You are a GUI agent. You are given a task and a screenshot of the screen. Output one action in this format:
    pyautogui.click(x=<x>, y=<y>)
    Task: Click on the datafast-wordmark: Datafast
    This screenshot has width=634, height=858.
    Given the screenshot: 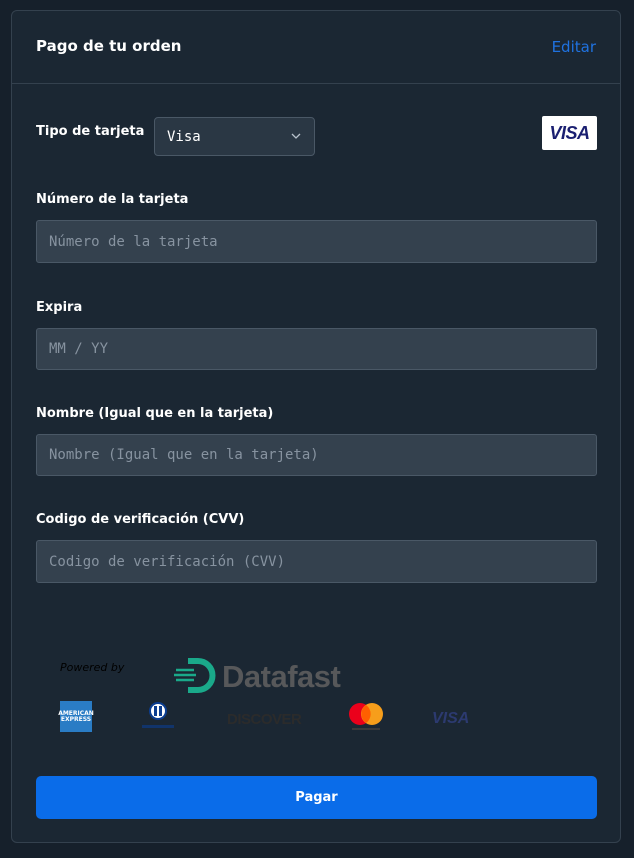 What is the action you would take?
    pyautogui.click(x=281, y=676)
    